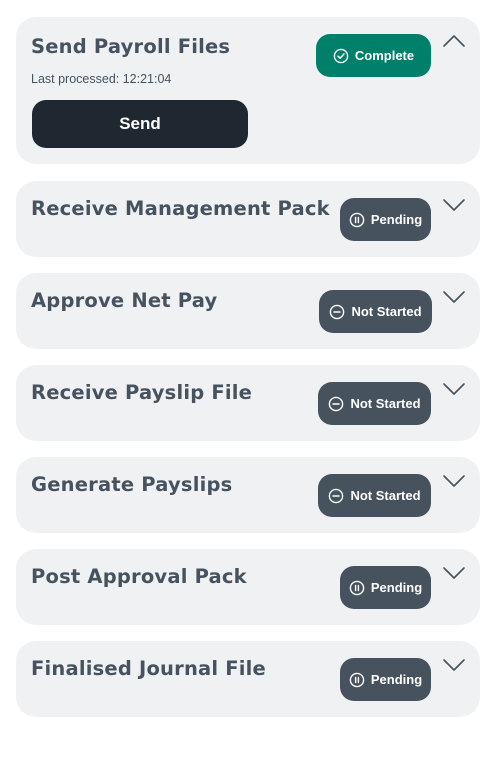 This screenshot has height=772, width=496. I want to click on check-circle-icon, so click(341, 55).